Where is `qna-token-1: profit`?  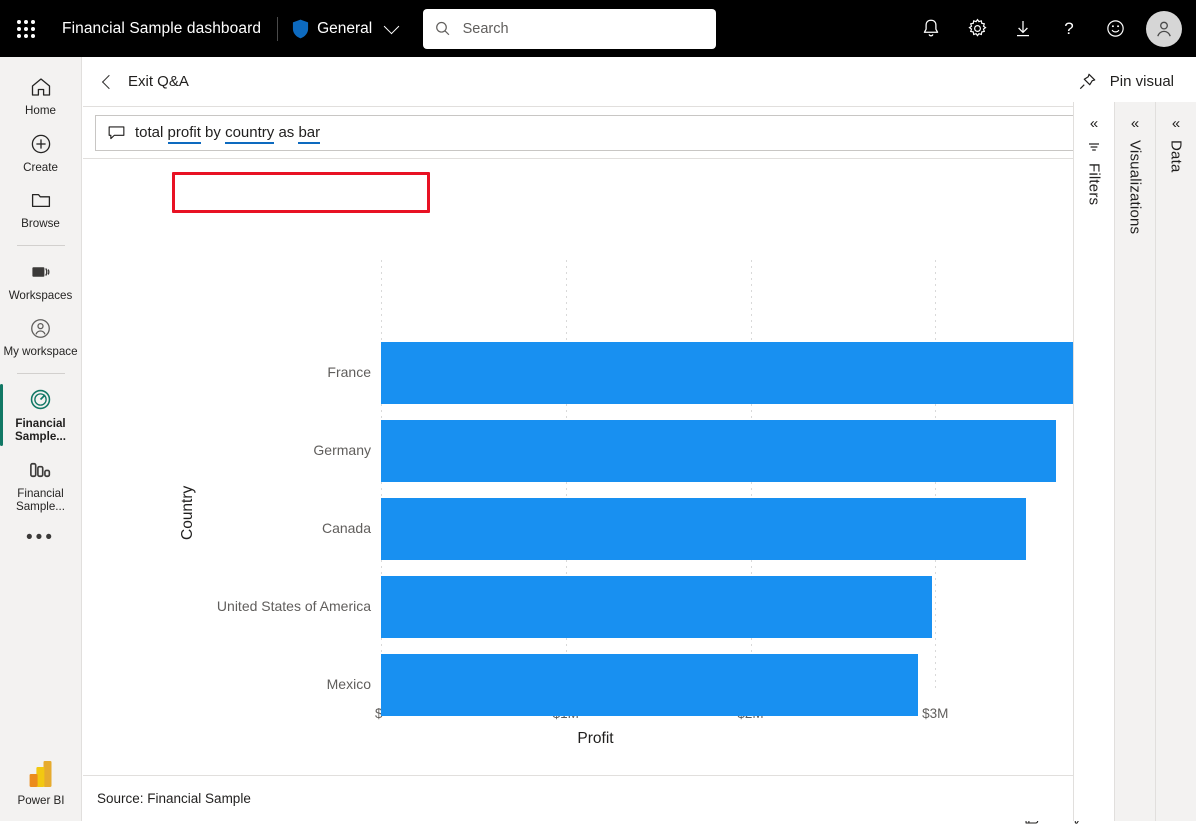
qna-token-1: profit is located at coordinates (184, 134).